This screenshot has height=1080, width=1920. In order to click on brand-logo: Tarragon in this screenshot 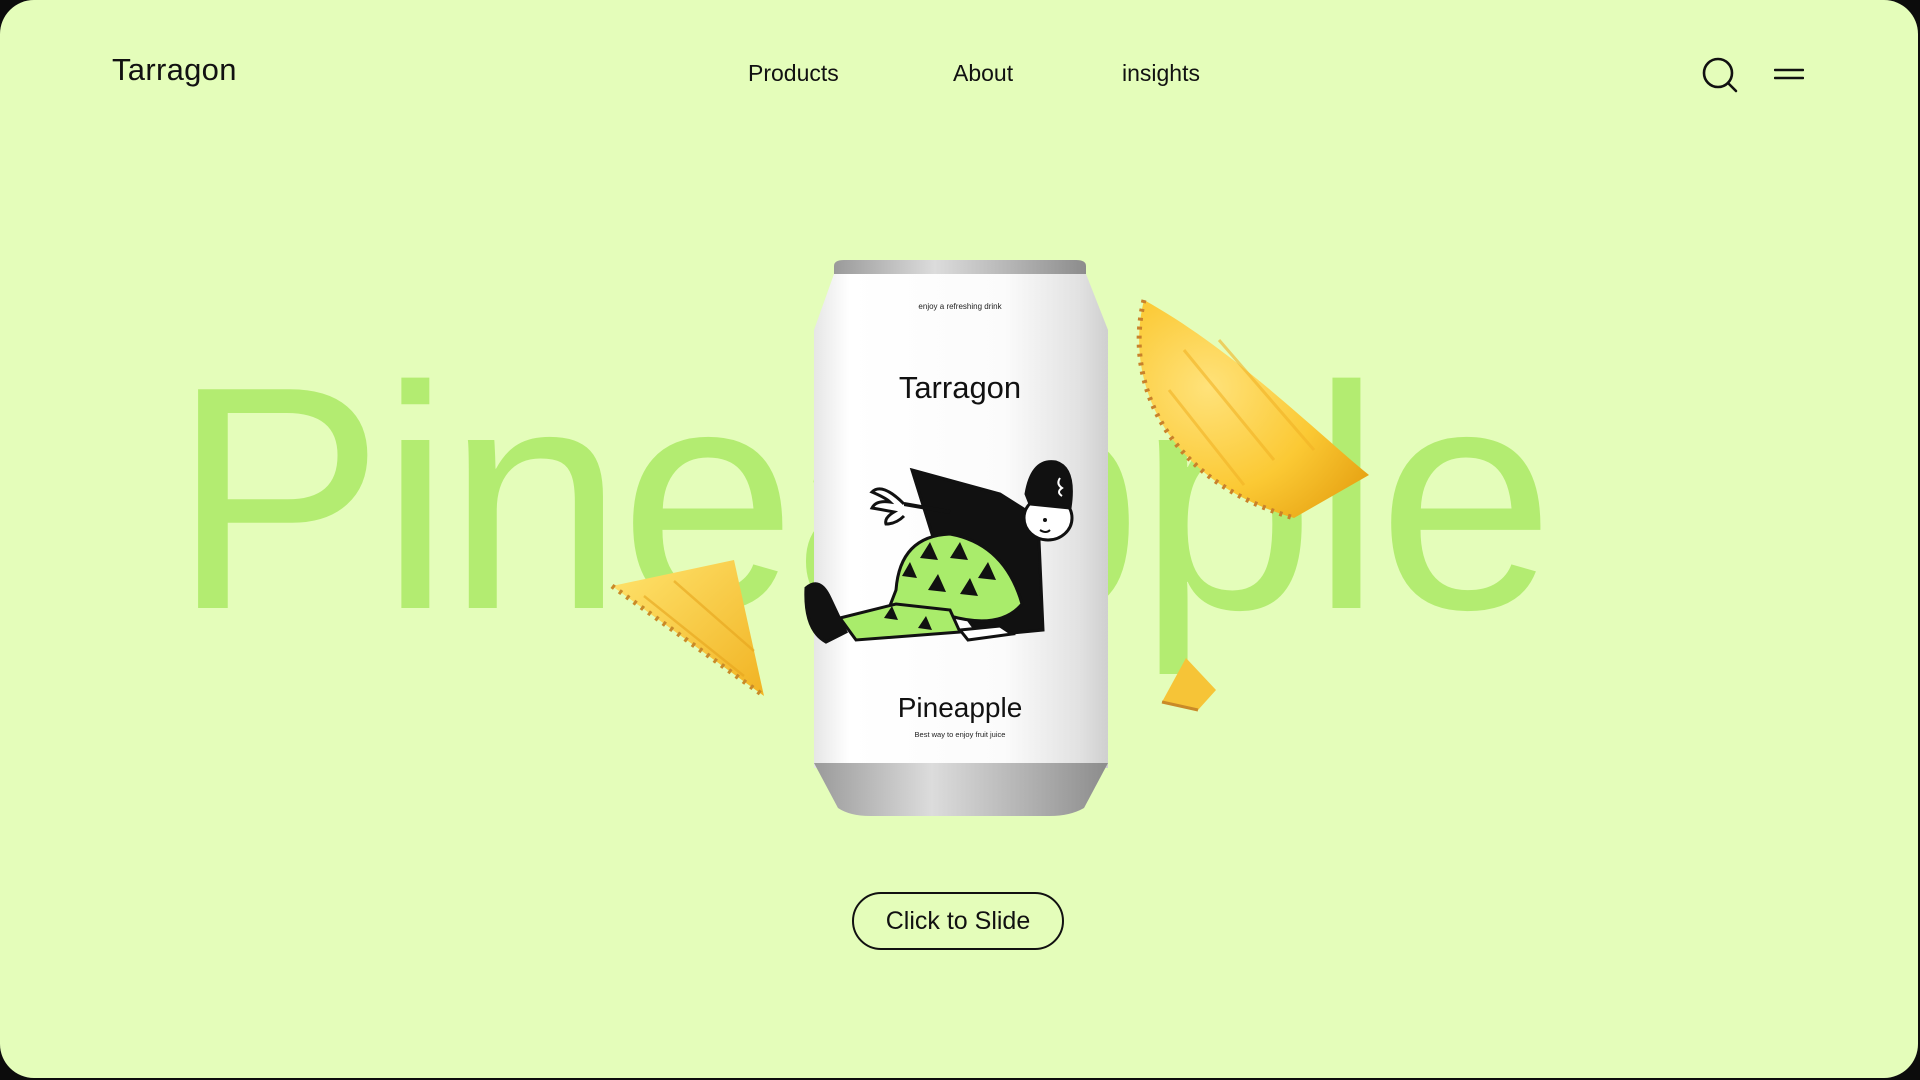, I will do `click(174, 70)`.